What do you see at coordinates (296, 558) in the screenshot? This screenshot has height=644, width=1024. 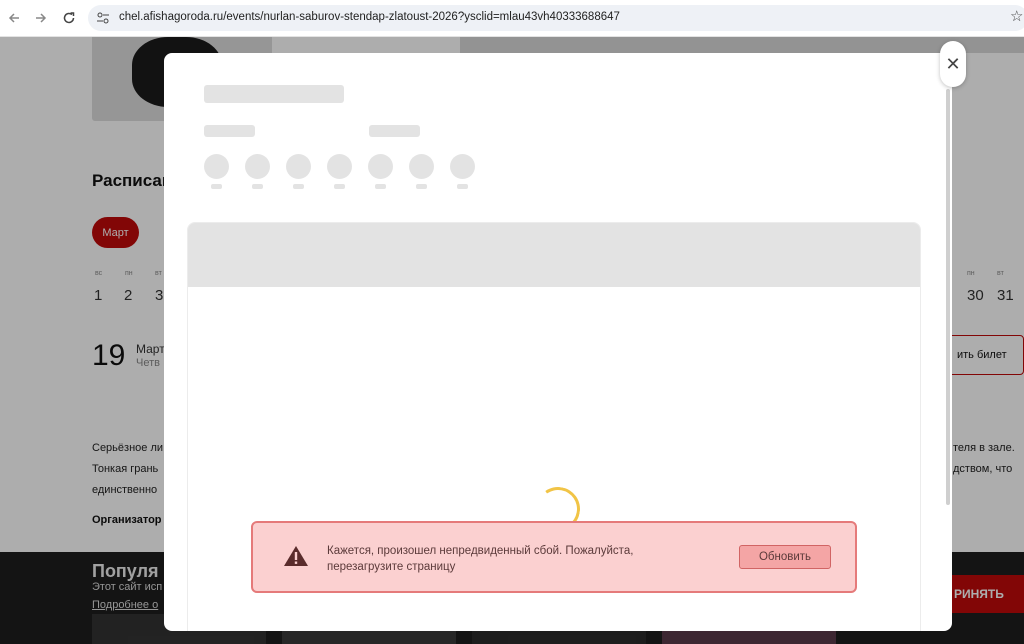 I see `warning-triangle-icon` at bounding box center [296, 558].